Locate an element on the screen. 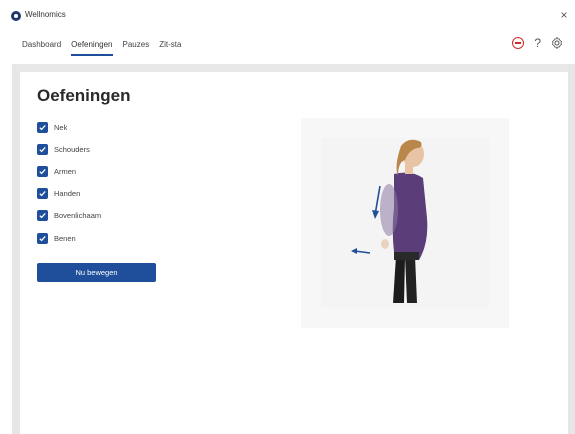 This screenshot has width=575, height=434. option-handen: Handen is located at coordinates (58, 193).